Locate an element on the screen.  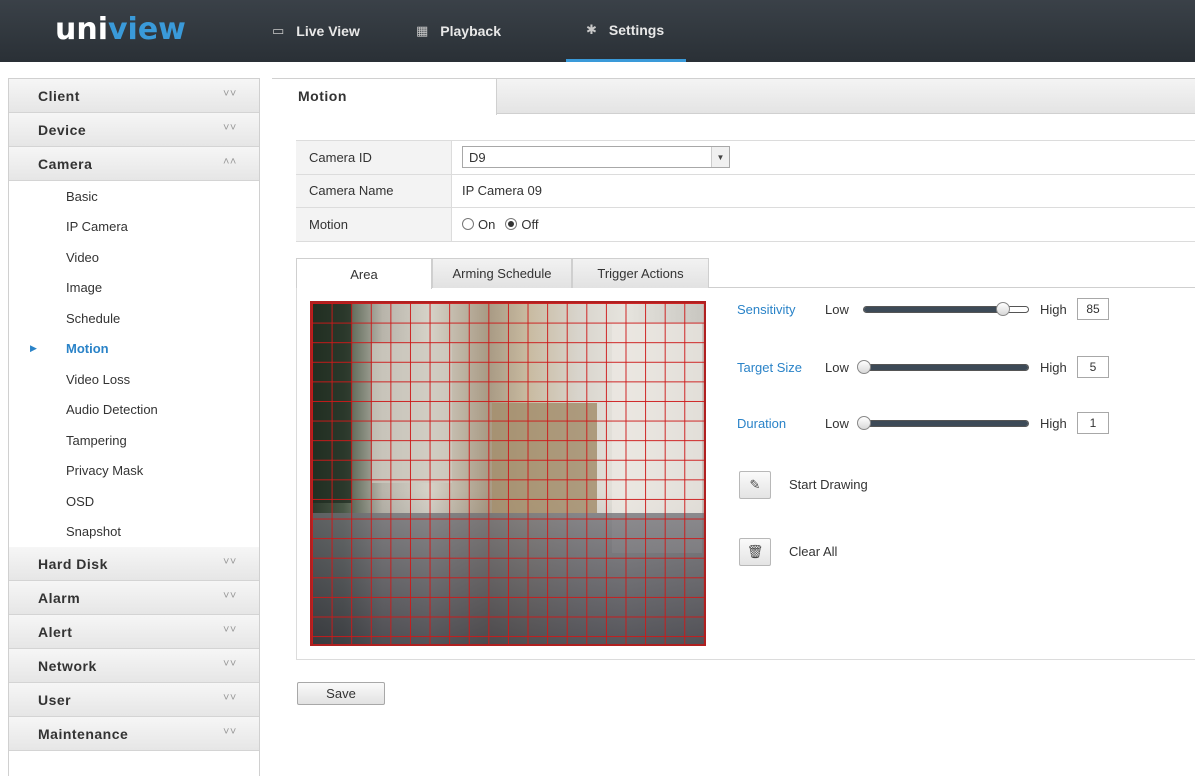
item-label: Privacy Mask is located at coordinates (105, 471).